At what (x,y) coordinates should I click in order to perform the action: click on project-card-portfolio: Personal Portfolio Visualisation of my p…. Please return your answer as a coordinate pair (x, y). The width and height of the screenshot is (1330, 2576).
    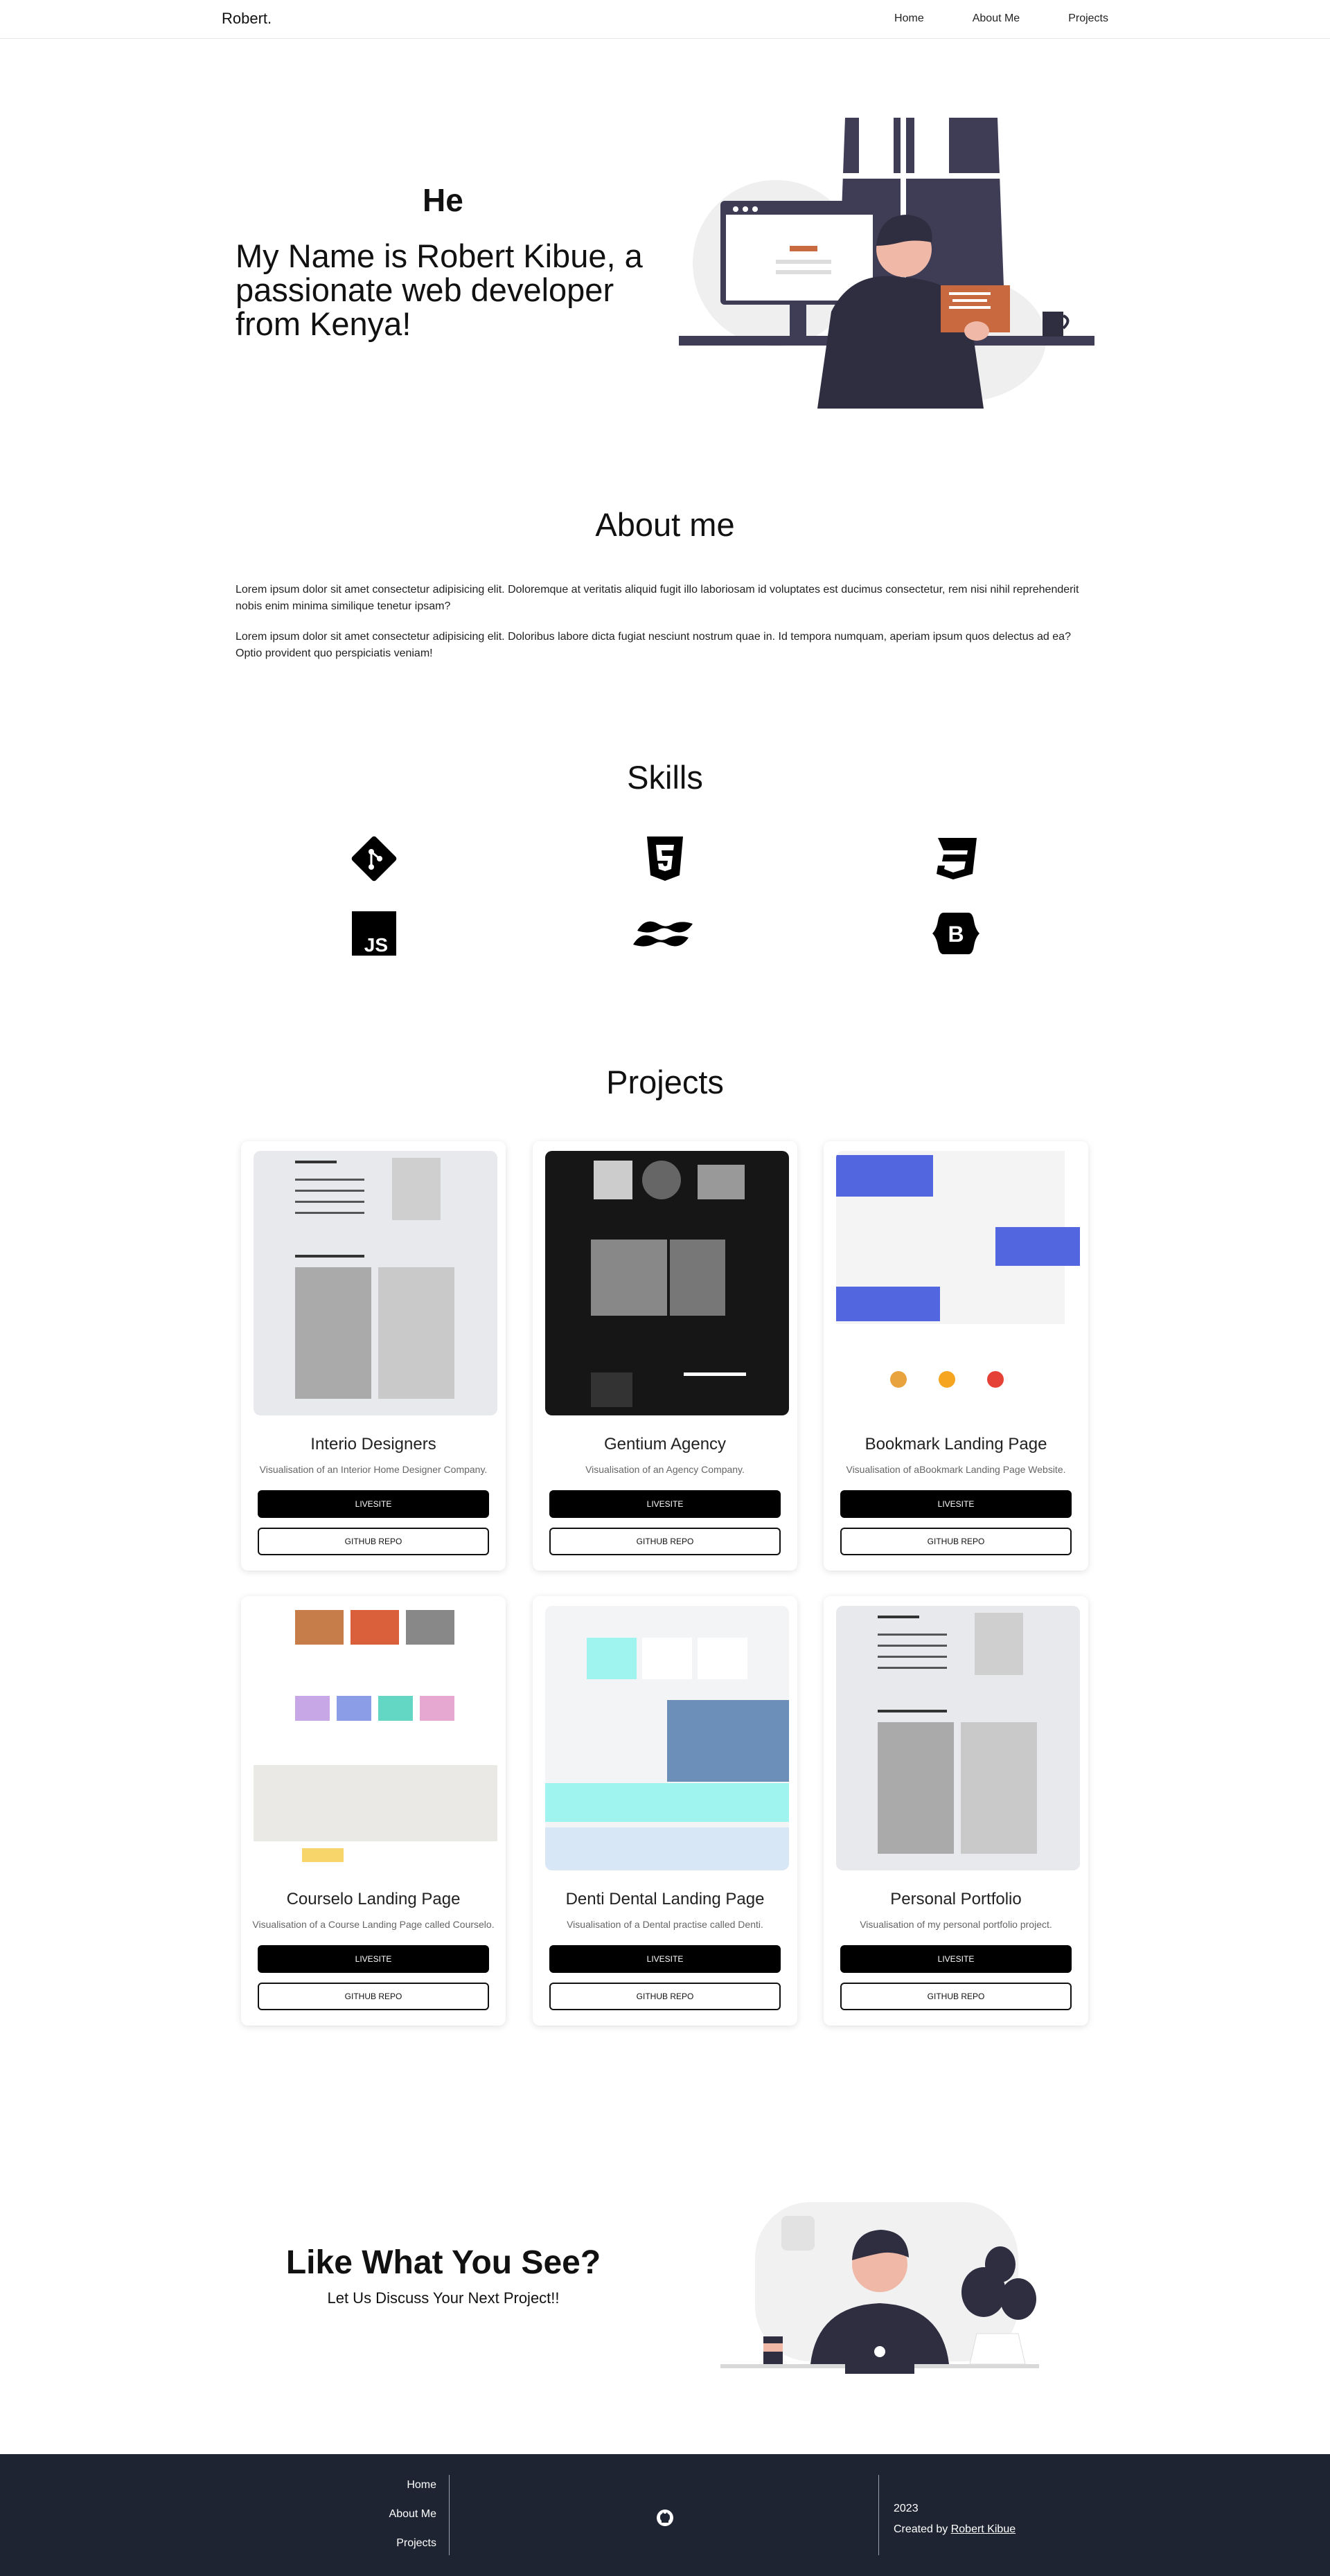
    Looking at the image, I should click on (956, 1811).